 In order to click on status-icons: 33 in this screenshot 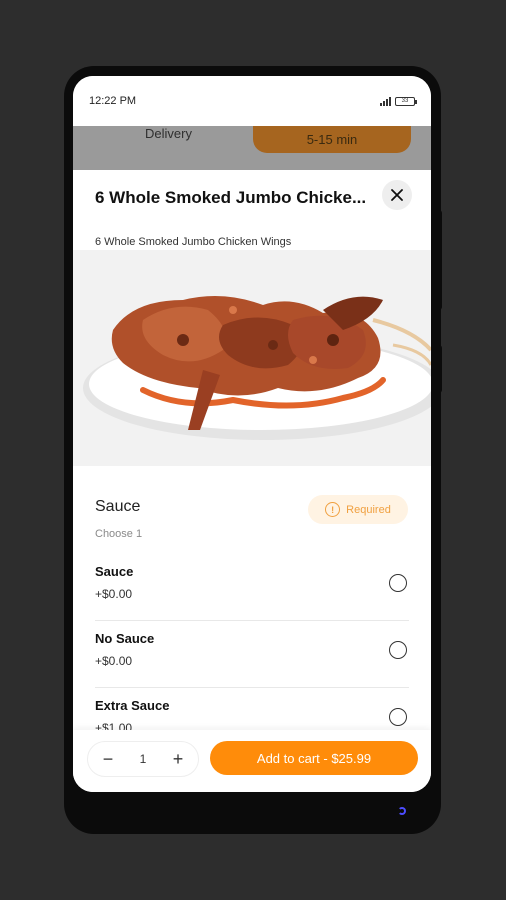, I will do `click(398, 101)`.